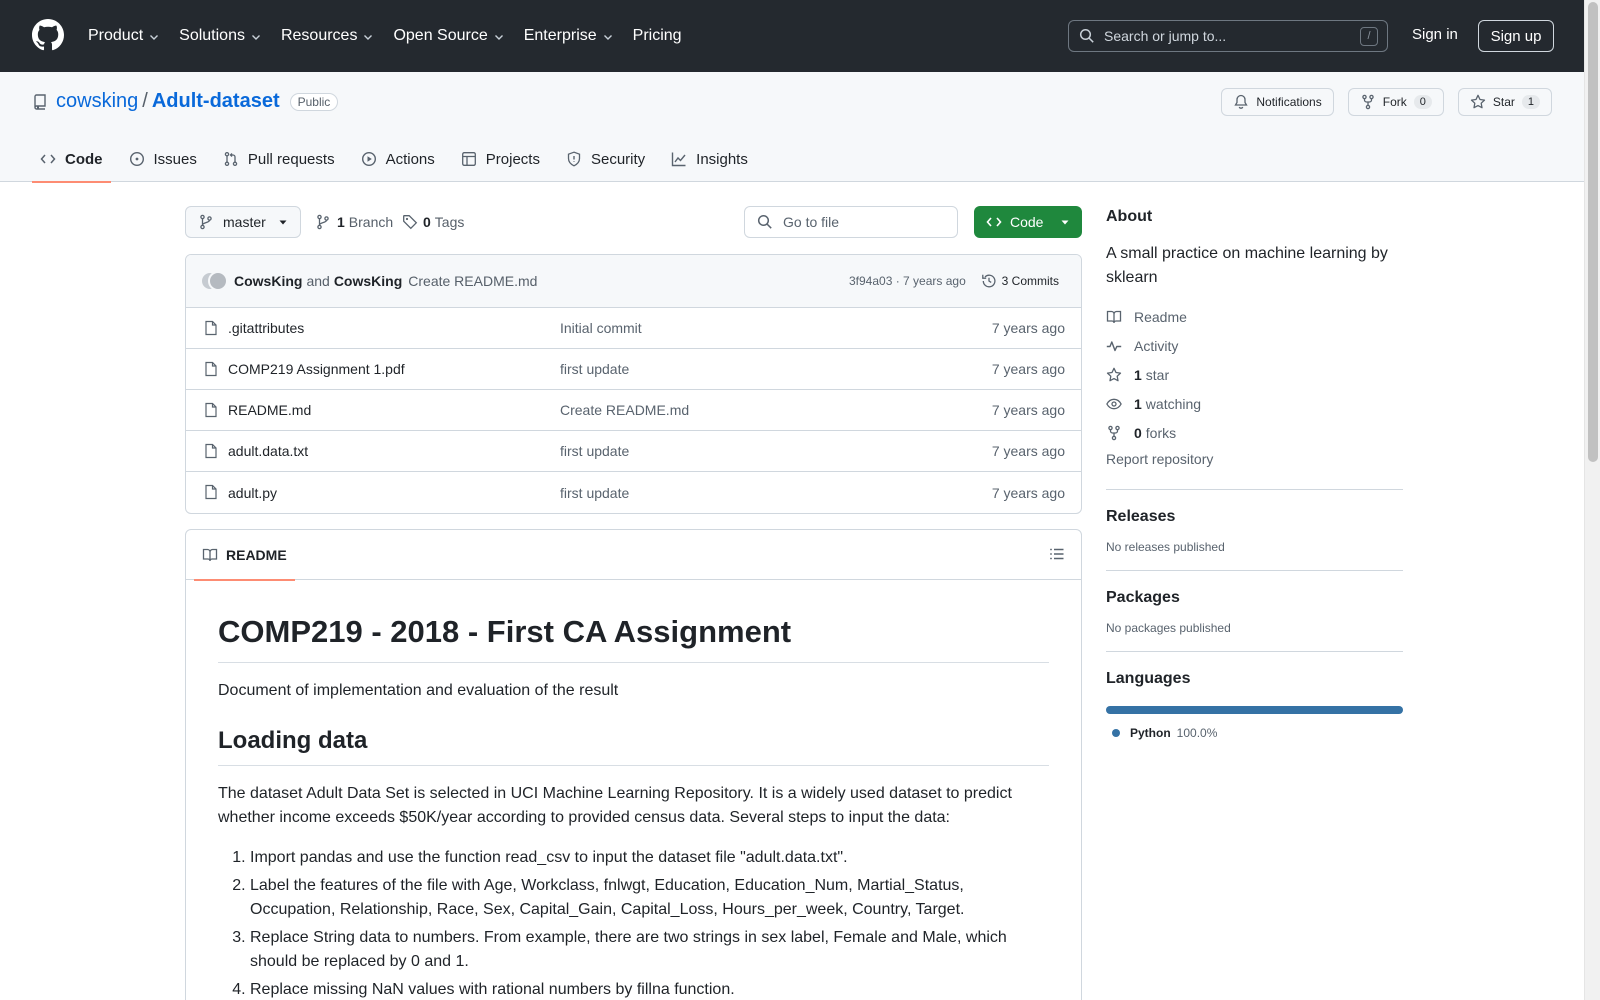 The width and height of the screenshot is (1600, 1000). I want to click on stars-label: star, so click(1157, 374).